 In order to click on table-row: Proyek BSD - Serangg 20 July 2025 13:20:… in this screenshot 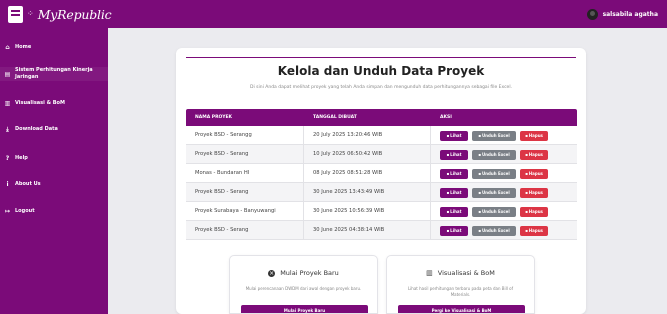, I will do `click(381, 135)`.